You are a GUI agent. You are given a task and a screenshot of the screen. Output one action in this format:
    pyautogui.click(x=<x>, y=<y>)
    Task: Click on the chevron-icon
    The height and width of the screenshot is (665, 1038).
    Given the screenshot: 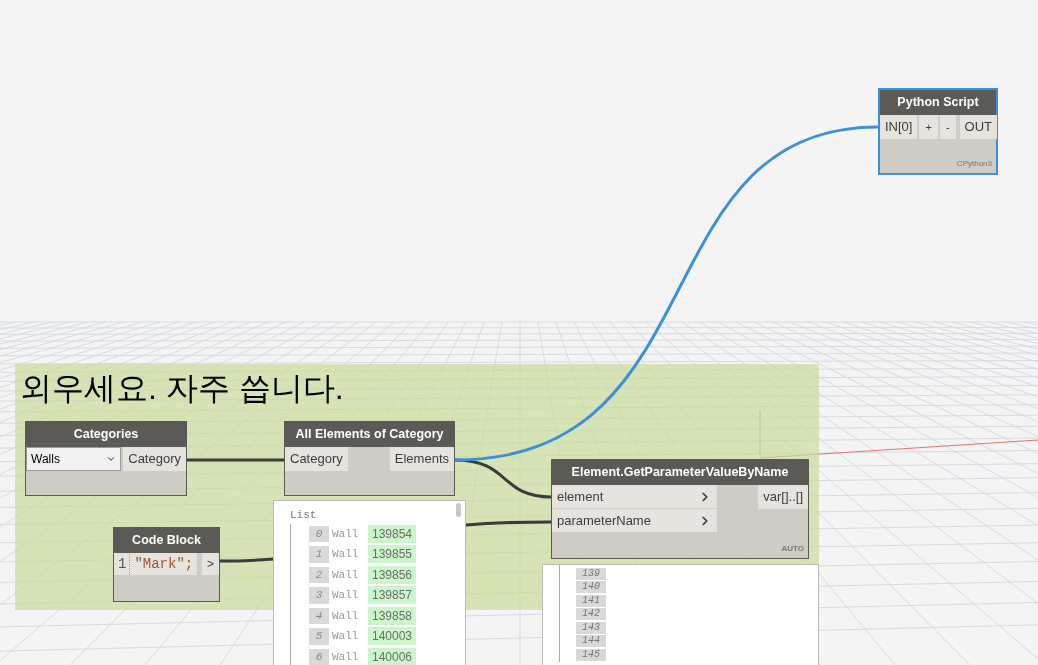 What is the action you would take?
    pyautogui.click(x=111, y=459)
    